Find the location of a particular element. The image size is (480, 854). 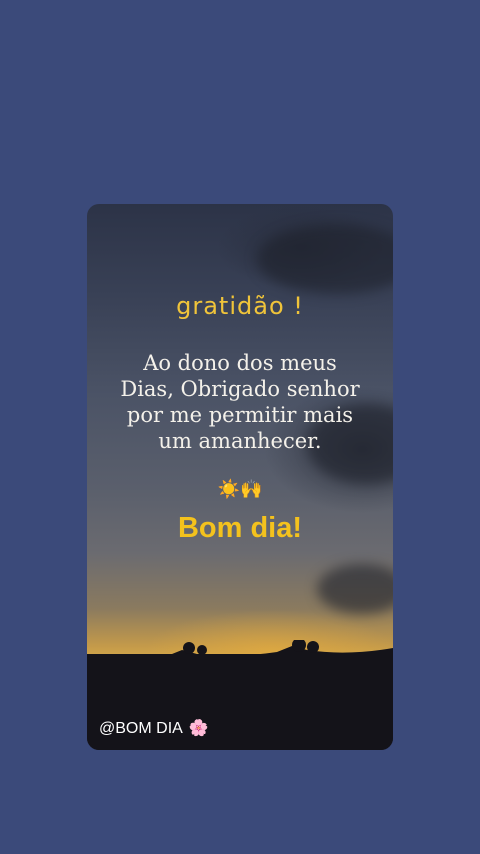

flower-icon: 🌸 is located at coordinates (198, 728).